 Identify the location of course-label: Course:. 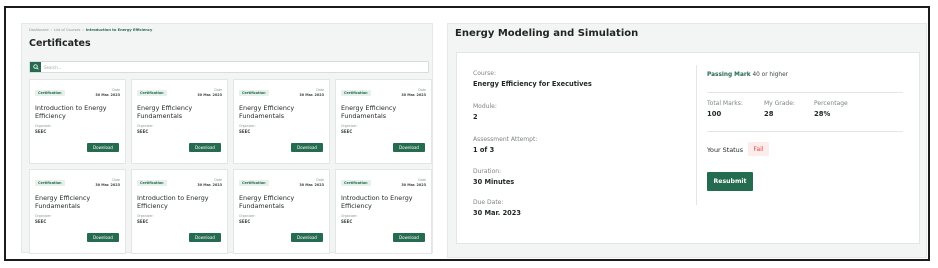
(484, 73).